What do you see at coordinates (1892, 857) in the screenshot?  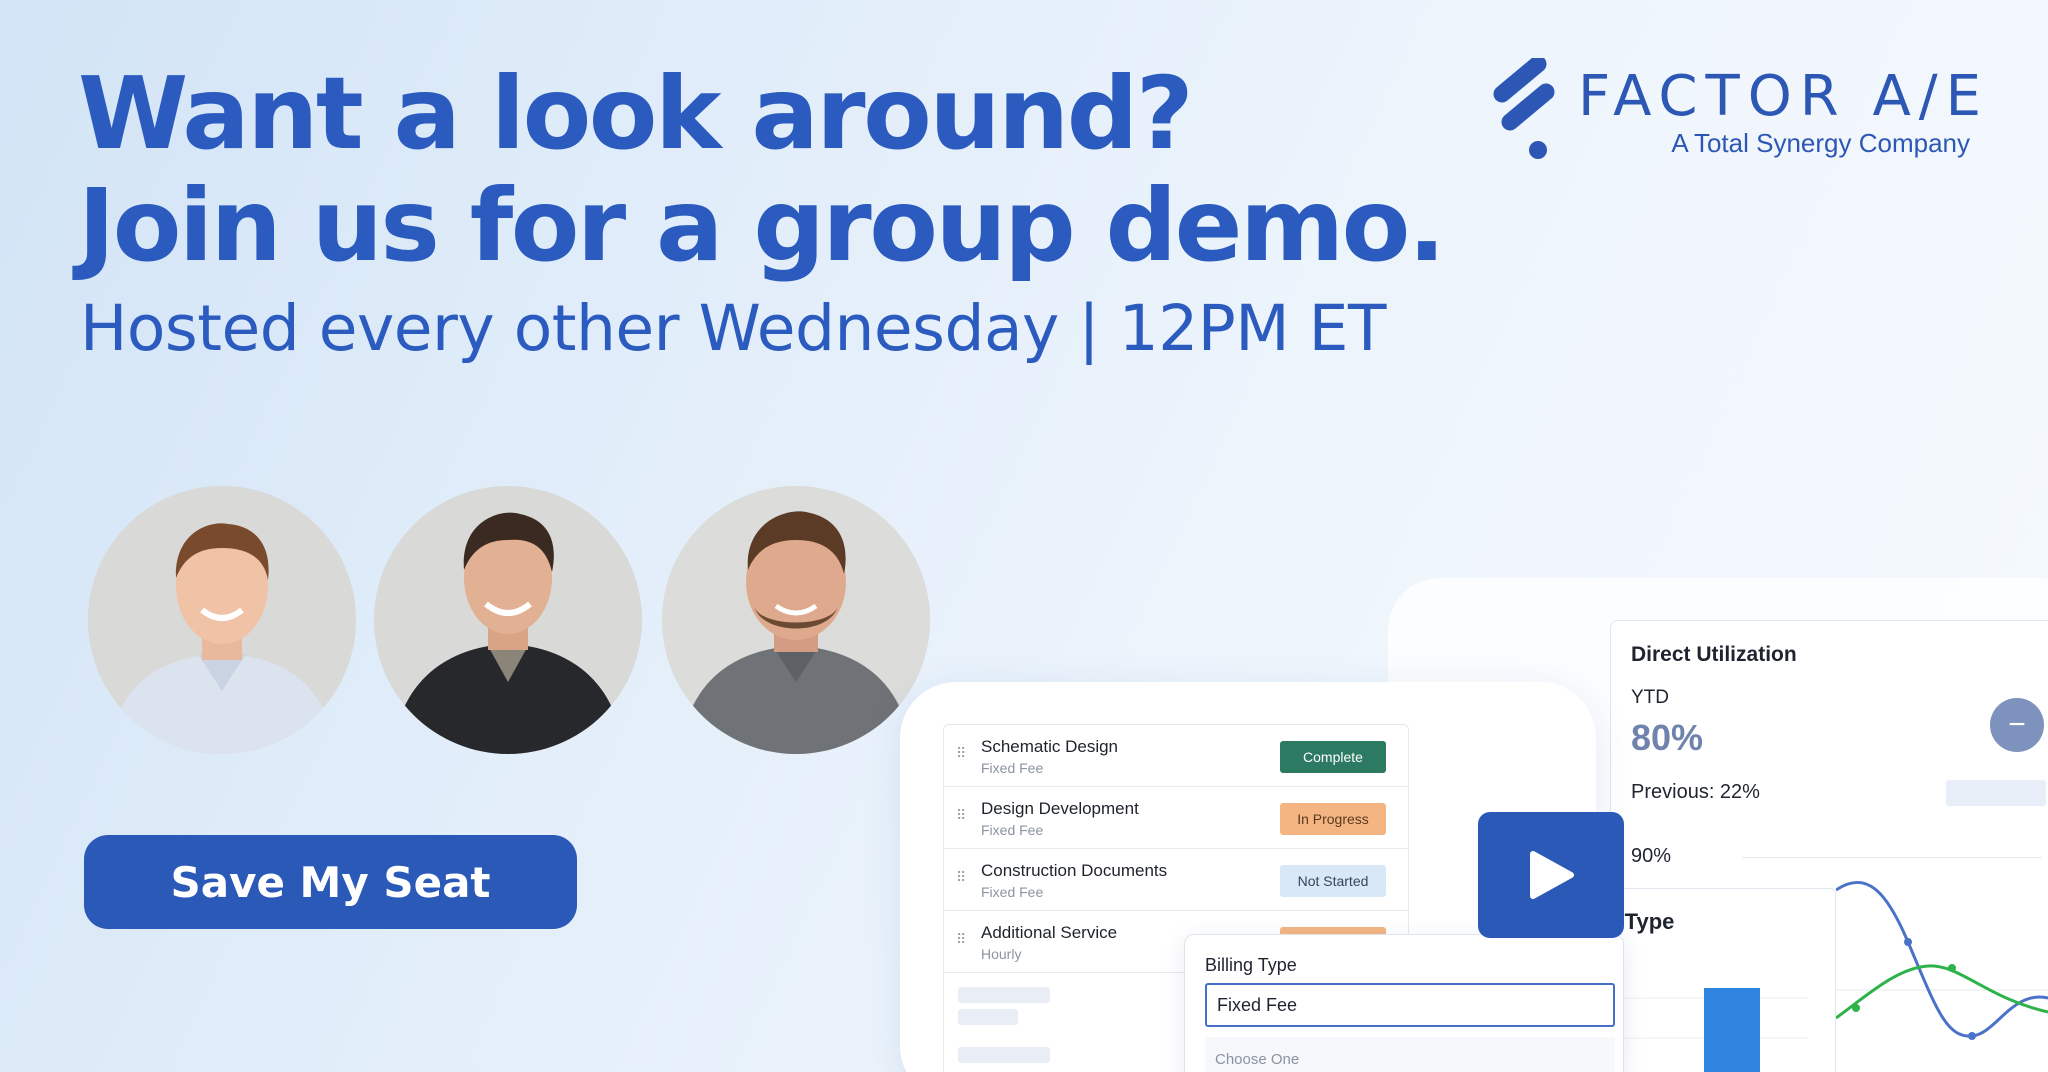 I see `target-line` at bounding box center [1892, 857].